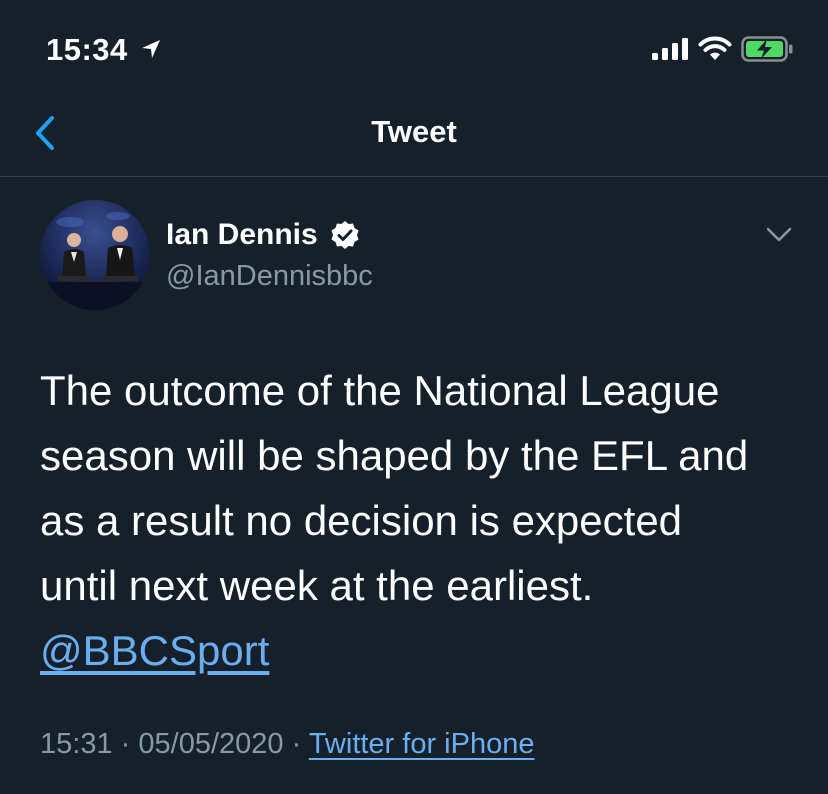  Describe the element at coordinates (211, 744) in the screenshot. I see `tweet-date: 05/05/2020` at that location.